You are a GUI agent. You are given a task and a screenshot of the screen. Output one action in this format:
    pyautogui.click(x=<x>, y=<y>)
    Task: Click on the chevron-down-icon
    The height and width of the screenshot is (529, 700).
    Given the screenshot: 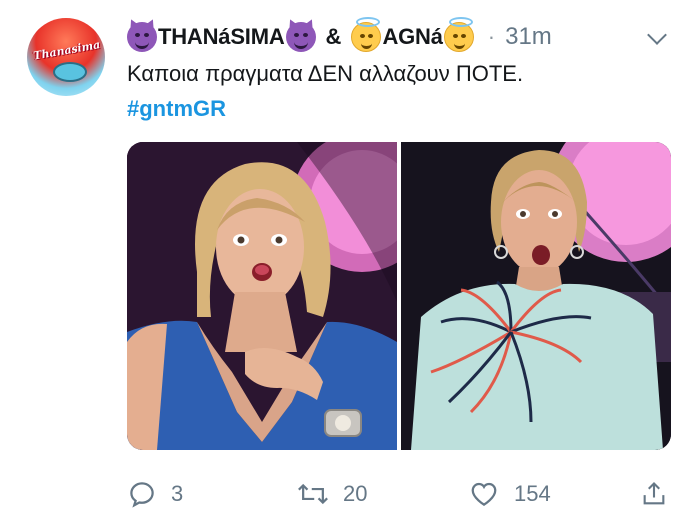 What is the action you would take?
    pyautogui.click(x=657, y=35)
    